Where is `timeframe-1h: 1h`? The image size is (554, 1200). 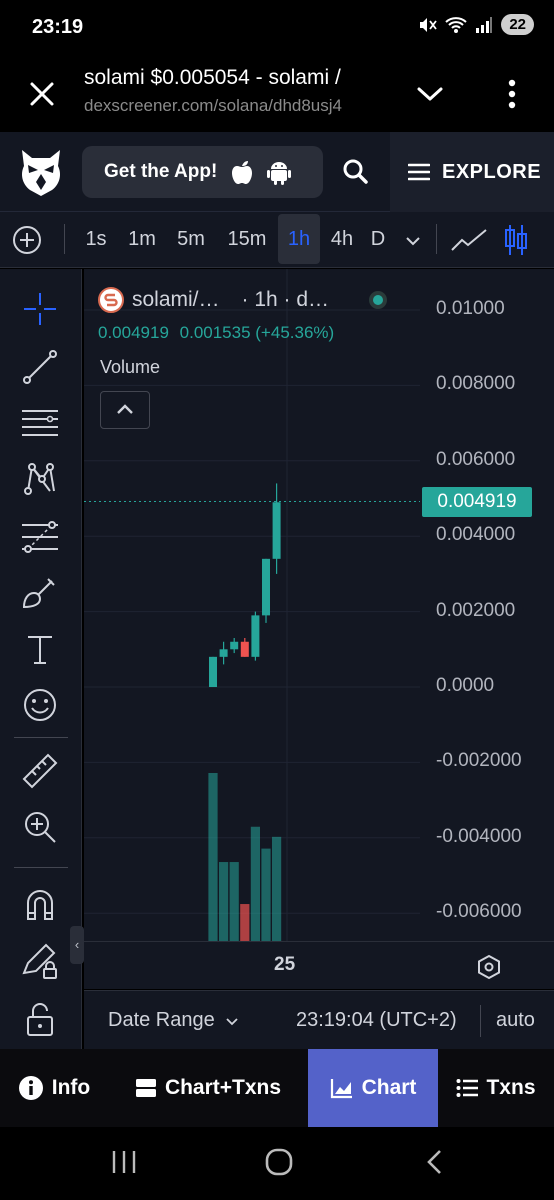
timeframe-1h: 1h is located at coordinates (299, 239).